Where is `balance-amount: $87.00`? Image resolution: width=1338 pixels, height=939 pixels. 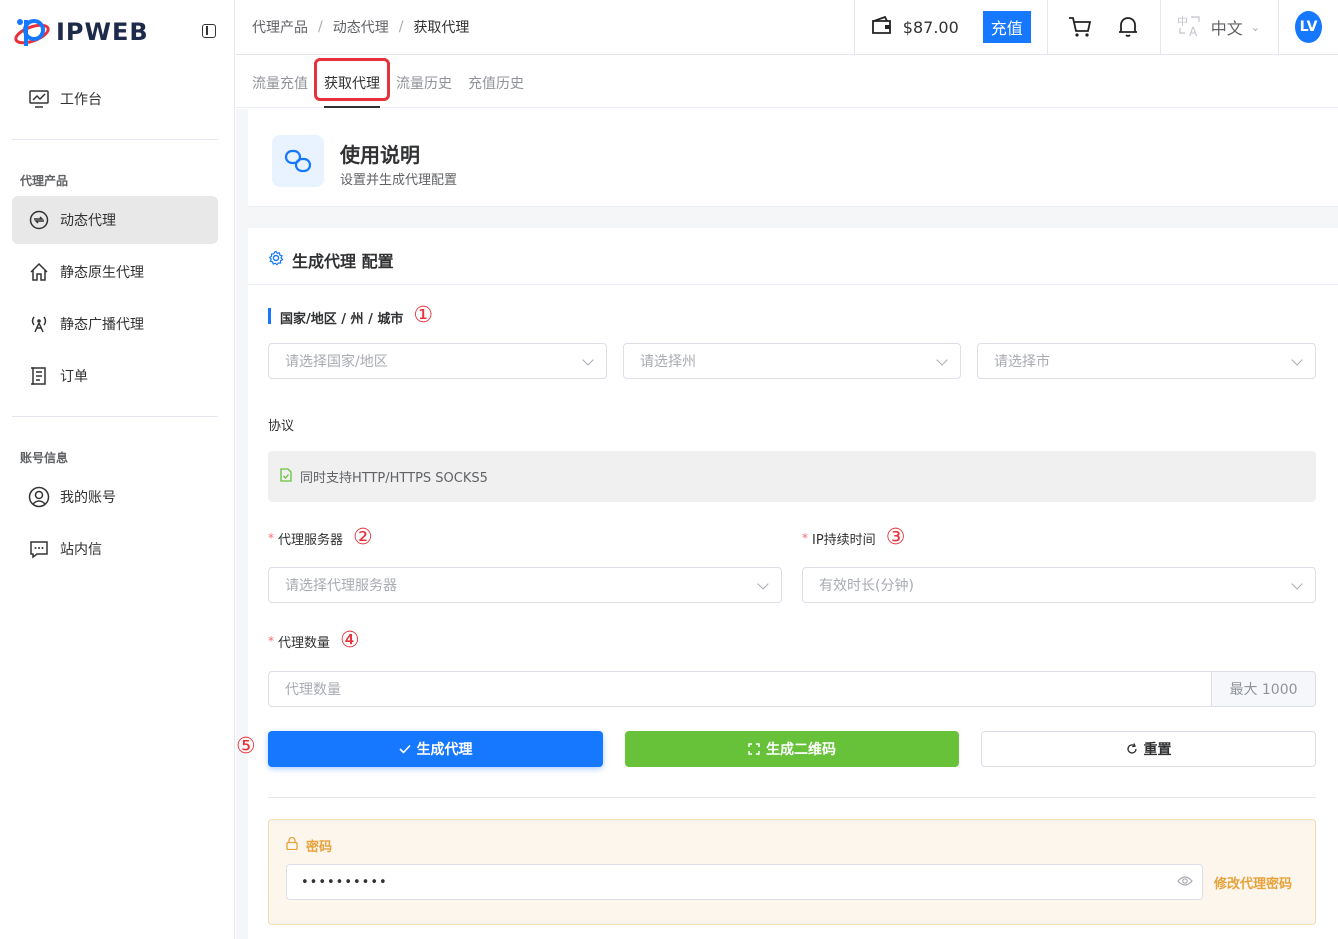
balance-amount: $87.00 is located at coordinates (930, 27).